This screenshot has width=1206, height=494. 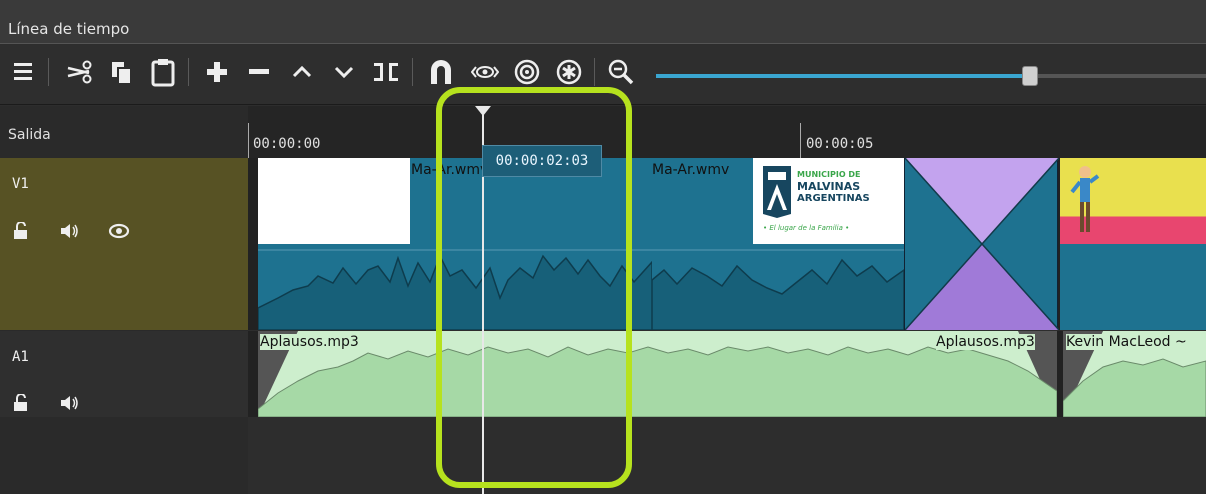 I want to click on video-clip, so click(x=1133, y=244).